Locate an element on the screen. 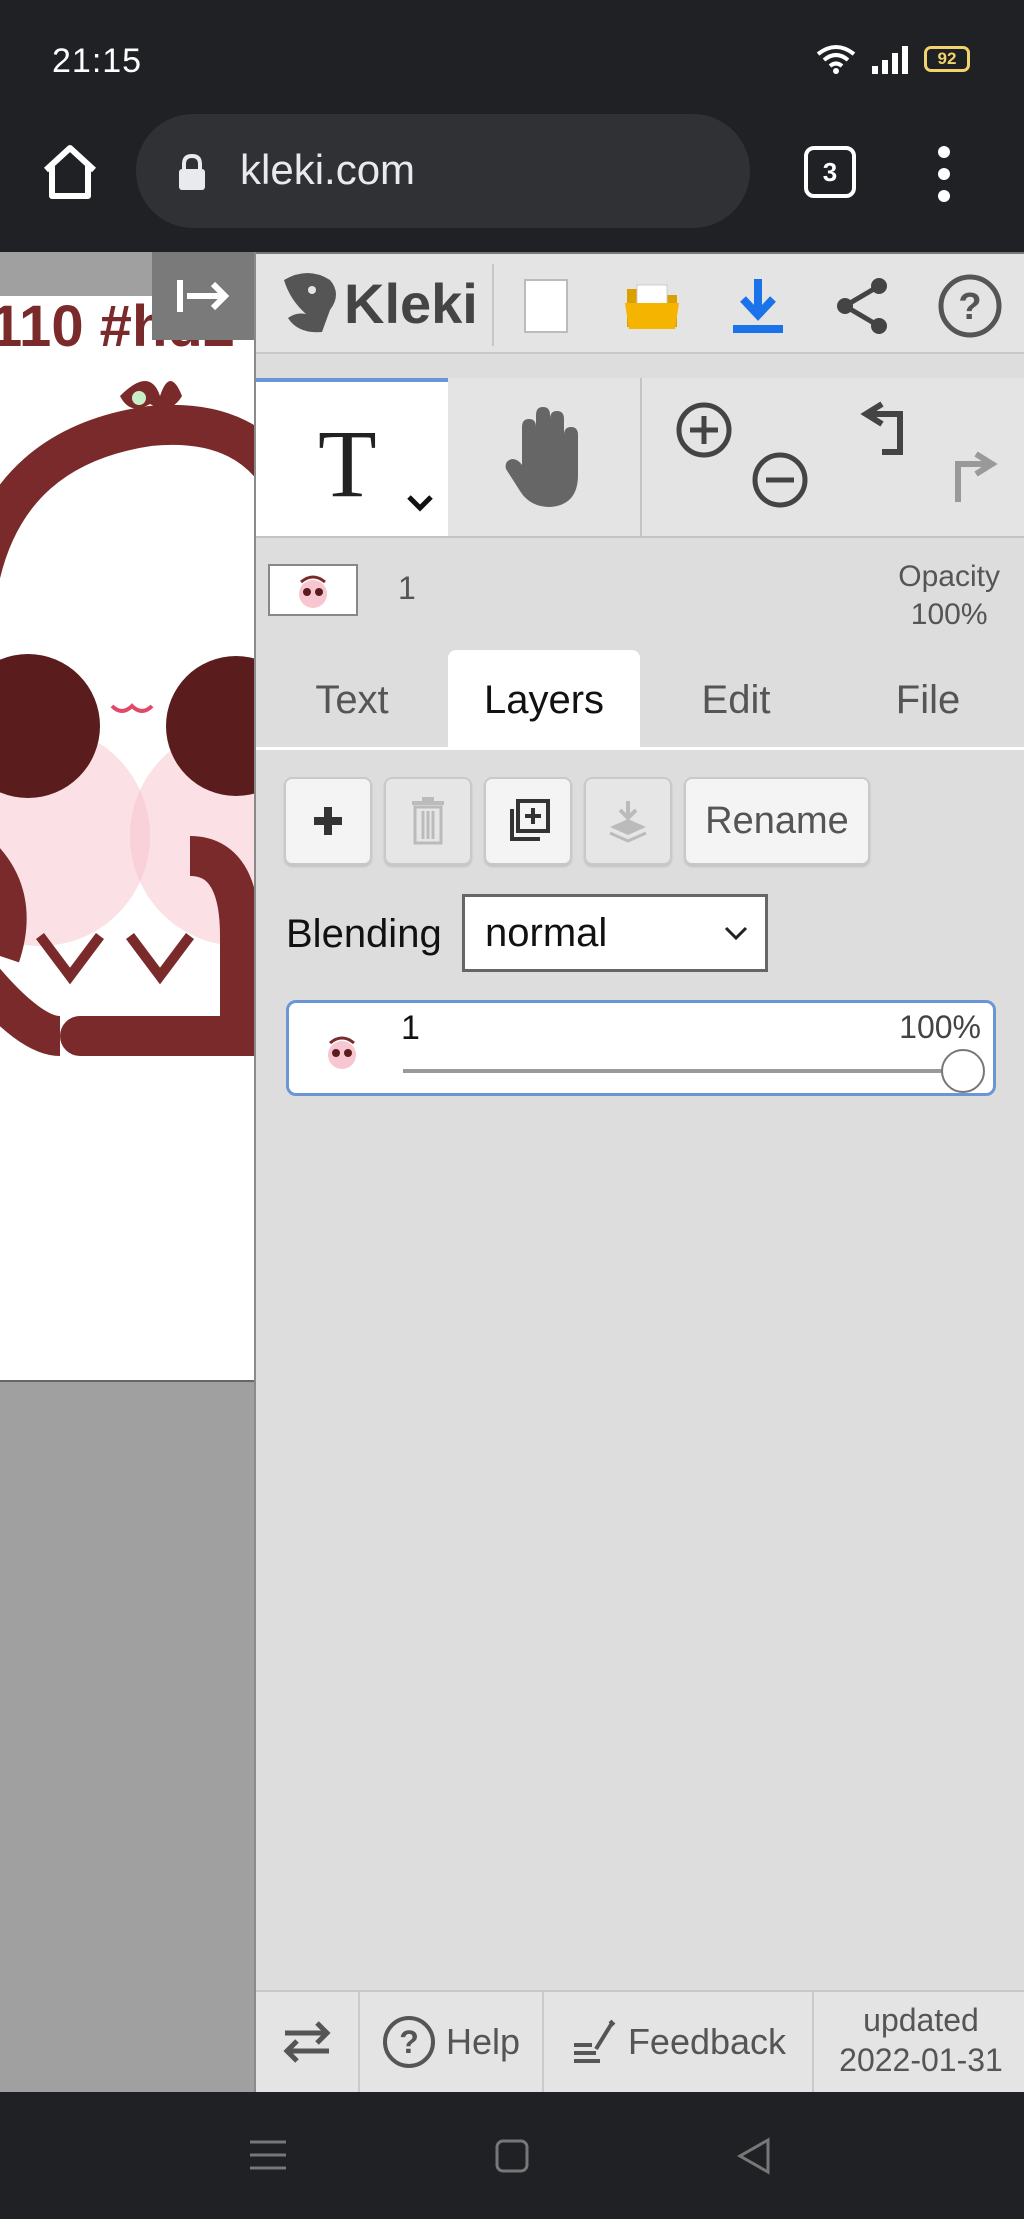 The image size is (1024, 2219). canvas-artwork: 110 #hd2 is located at coordinates (127, 676).